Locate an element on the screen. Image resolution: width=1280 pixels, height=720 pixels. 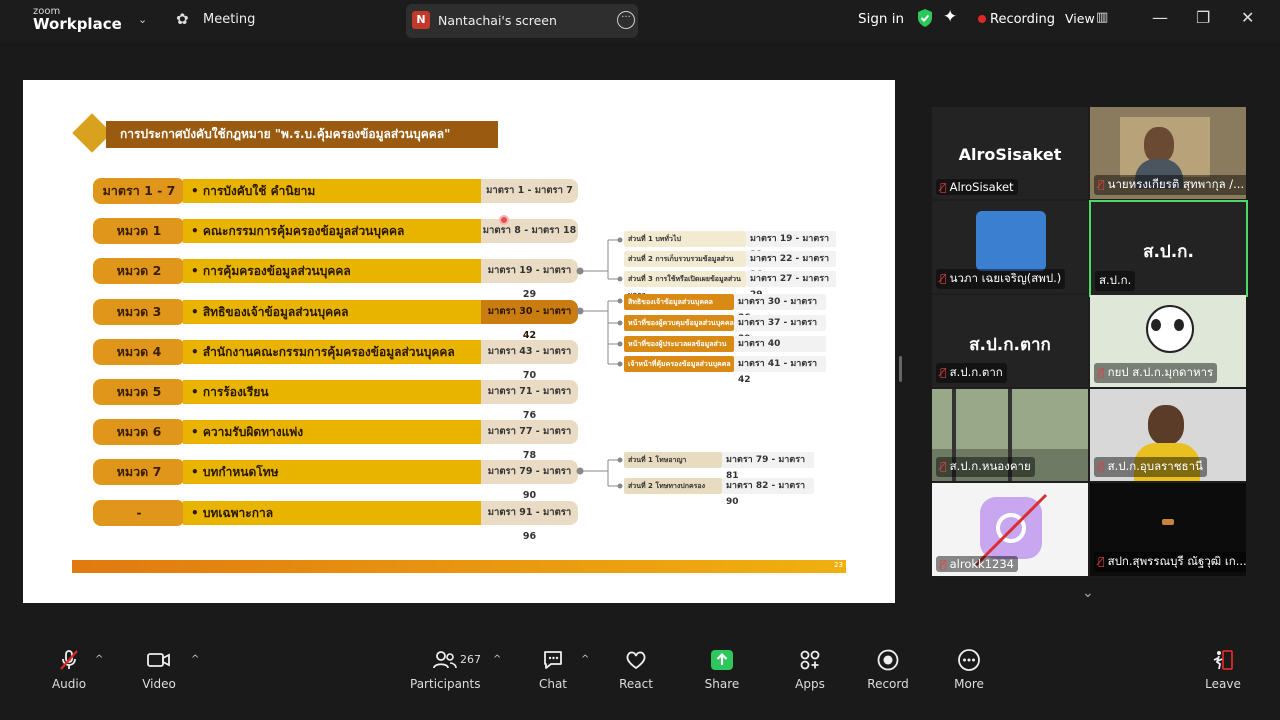
slide-page-number: 23 is located at coordinates (838, 565).